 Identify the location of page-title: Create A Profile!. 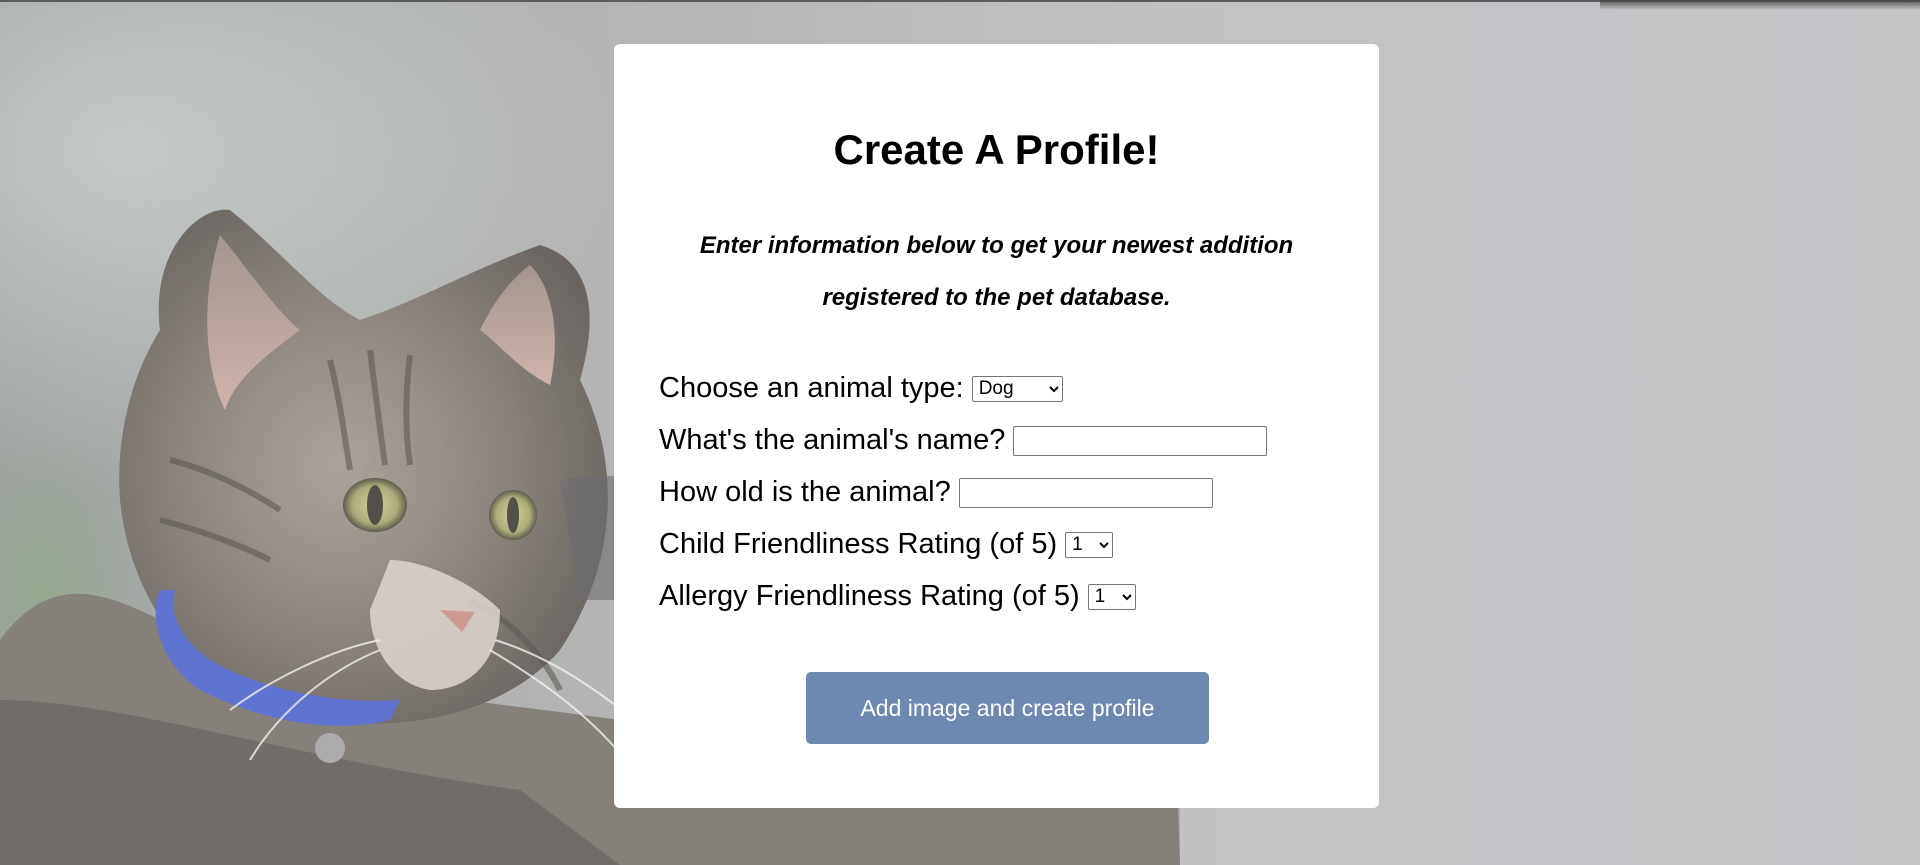
(996, 149).